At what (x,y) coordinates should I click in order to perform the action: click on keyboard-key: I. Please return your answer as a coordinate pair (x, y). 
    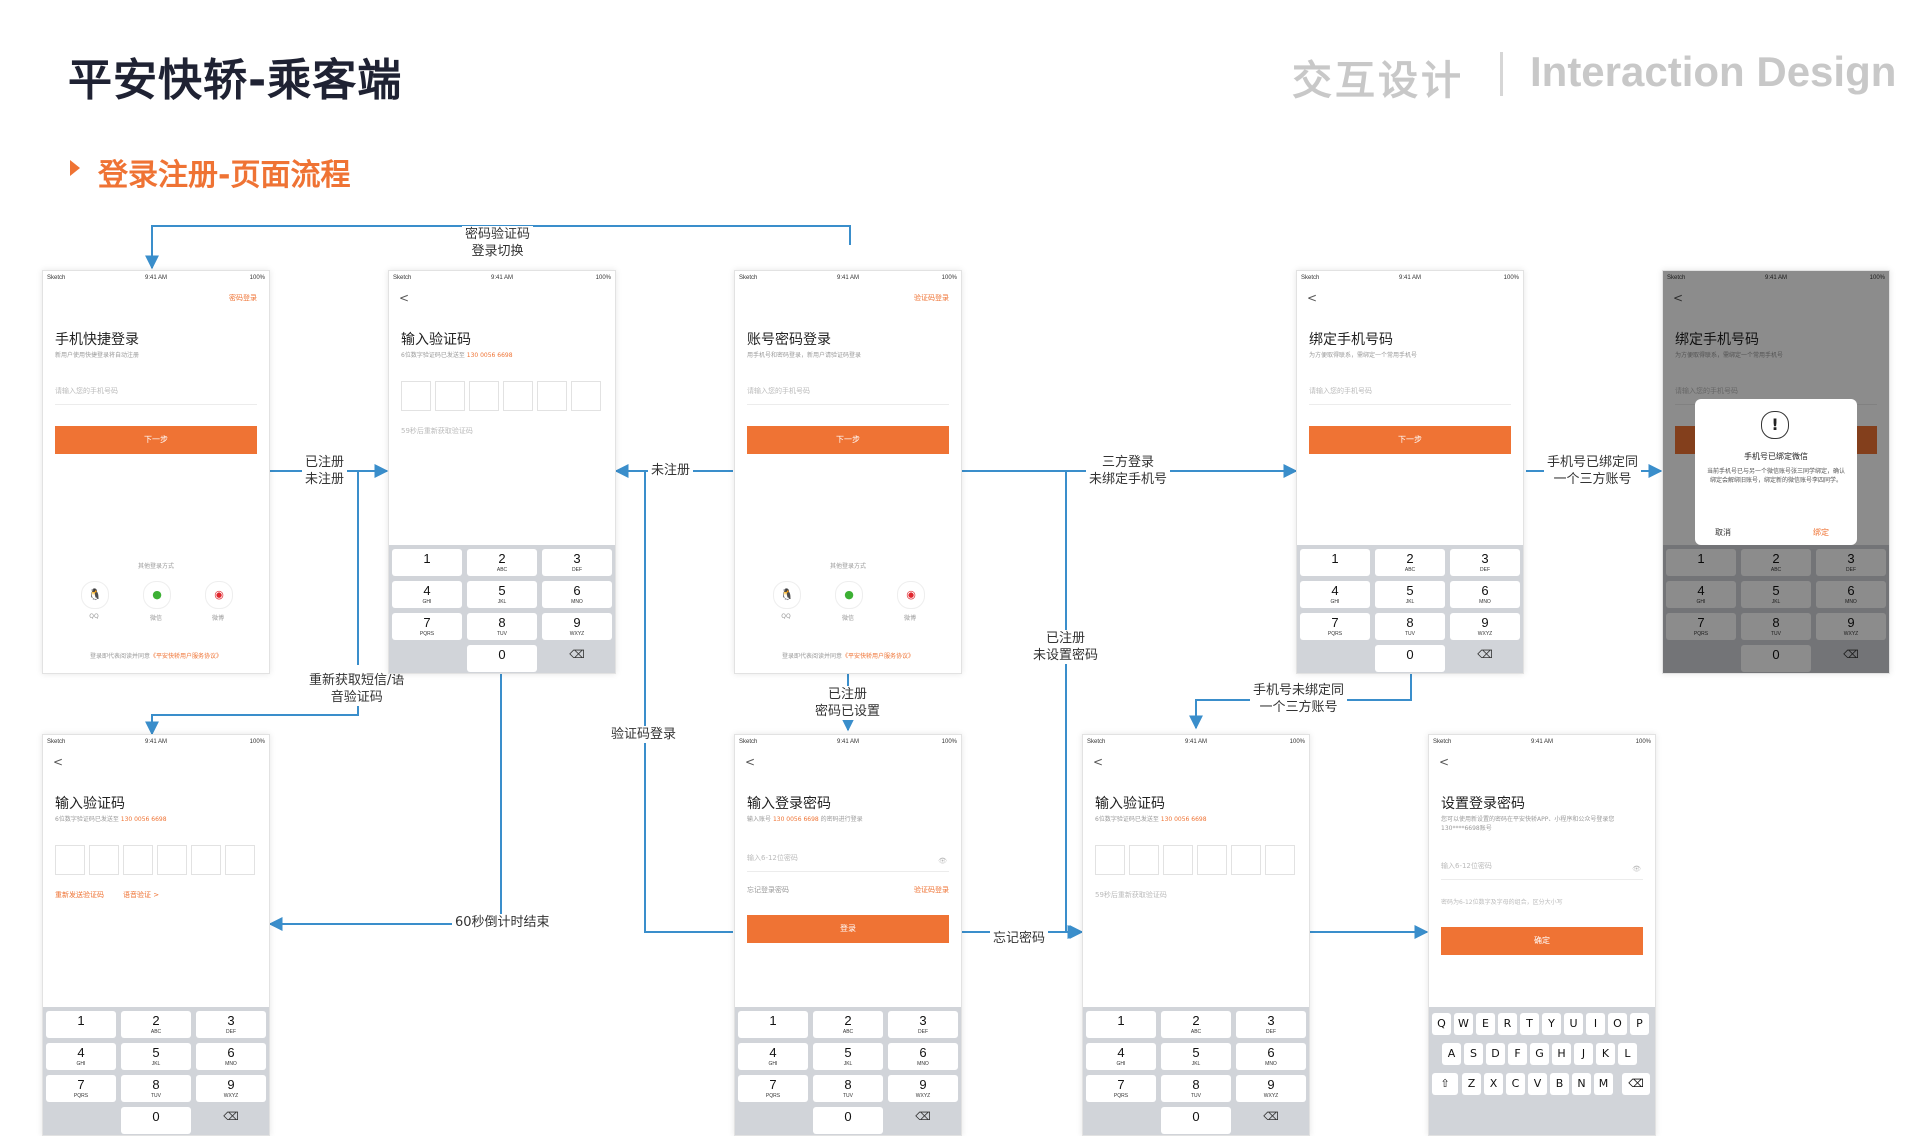
    Looking at the image, I should click on (1595, 1024).